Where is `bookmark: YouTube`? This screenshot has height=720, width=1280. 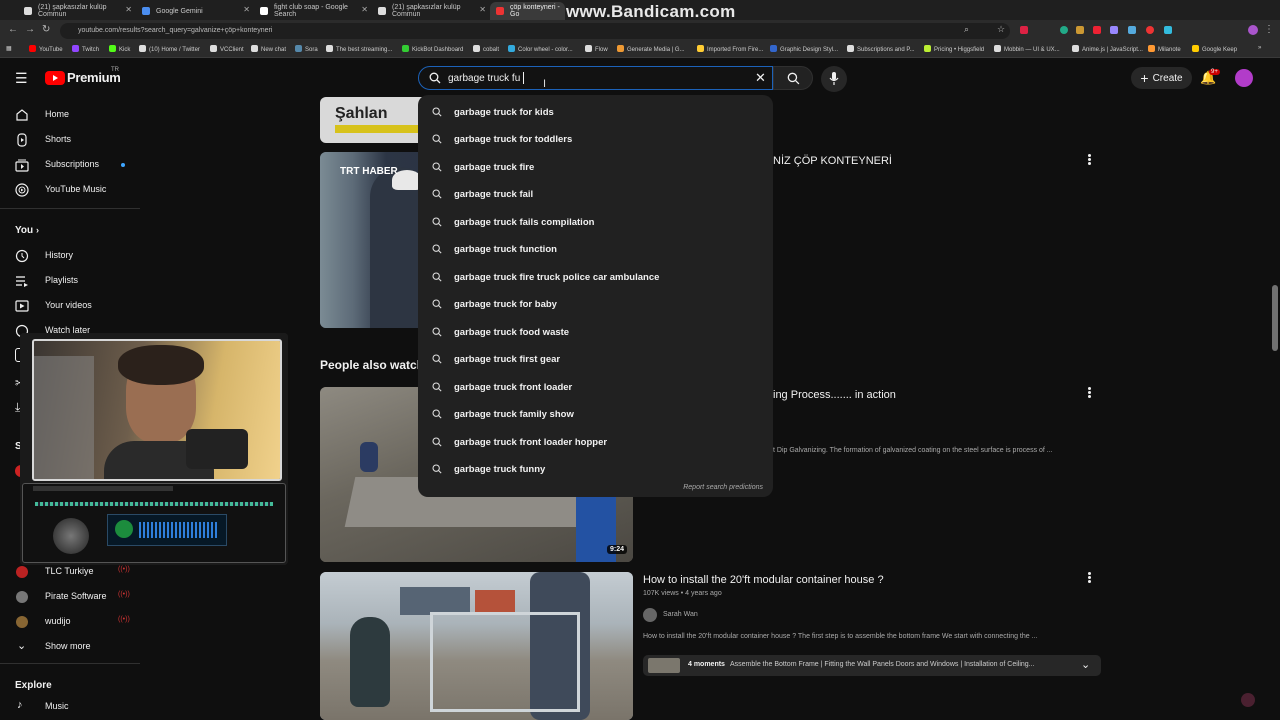 bookmark: YouTube is located at coordinates (46, 49).